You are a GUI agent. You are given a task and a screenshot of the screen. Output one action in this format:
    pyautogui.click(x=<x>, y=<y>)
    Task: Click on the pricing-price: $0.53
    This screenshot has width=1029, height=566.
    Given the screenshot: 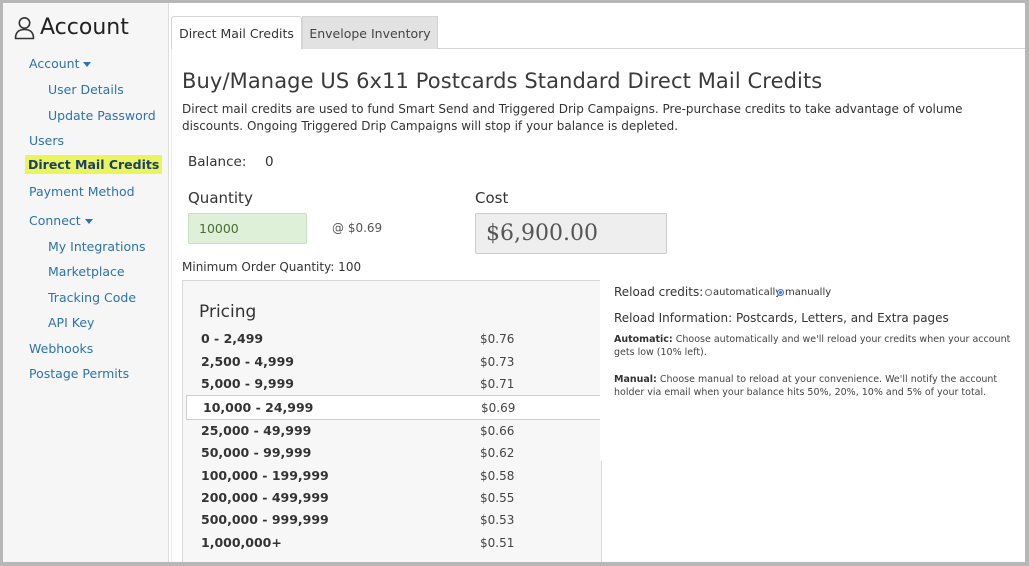 What is the action you would take?
    pyautogui.click(x=497, y=520)
    